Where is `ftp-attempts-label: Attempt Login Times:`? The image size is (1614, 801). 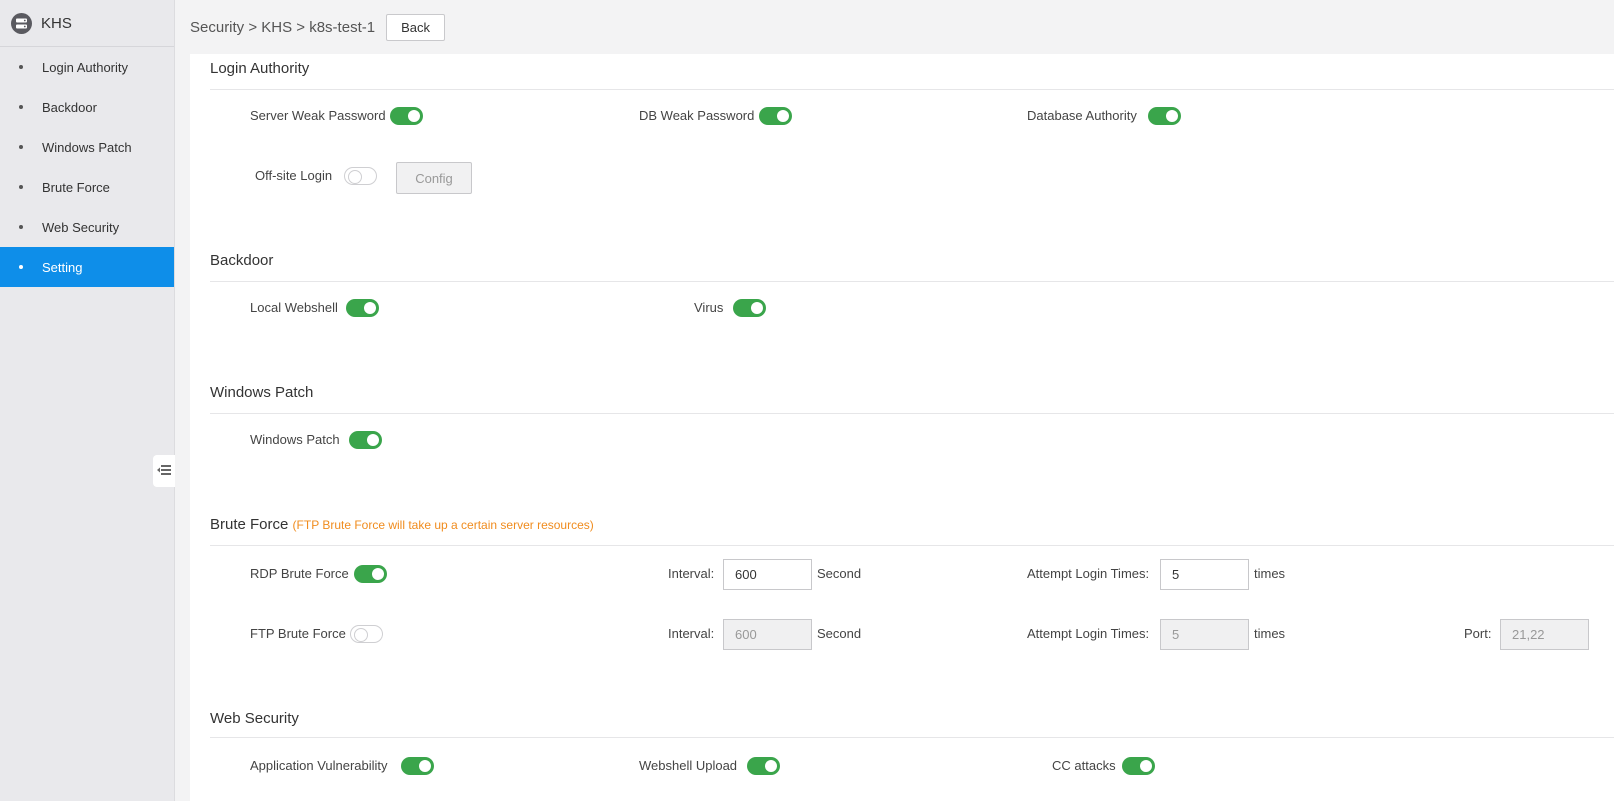
ftp-attempts-label: Attempt Login Times: is located at coordinates (1088, 633).